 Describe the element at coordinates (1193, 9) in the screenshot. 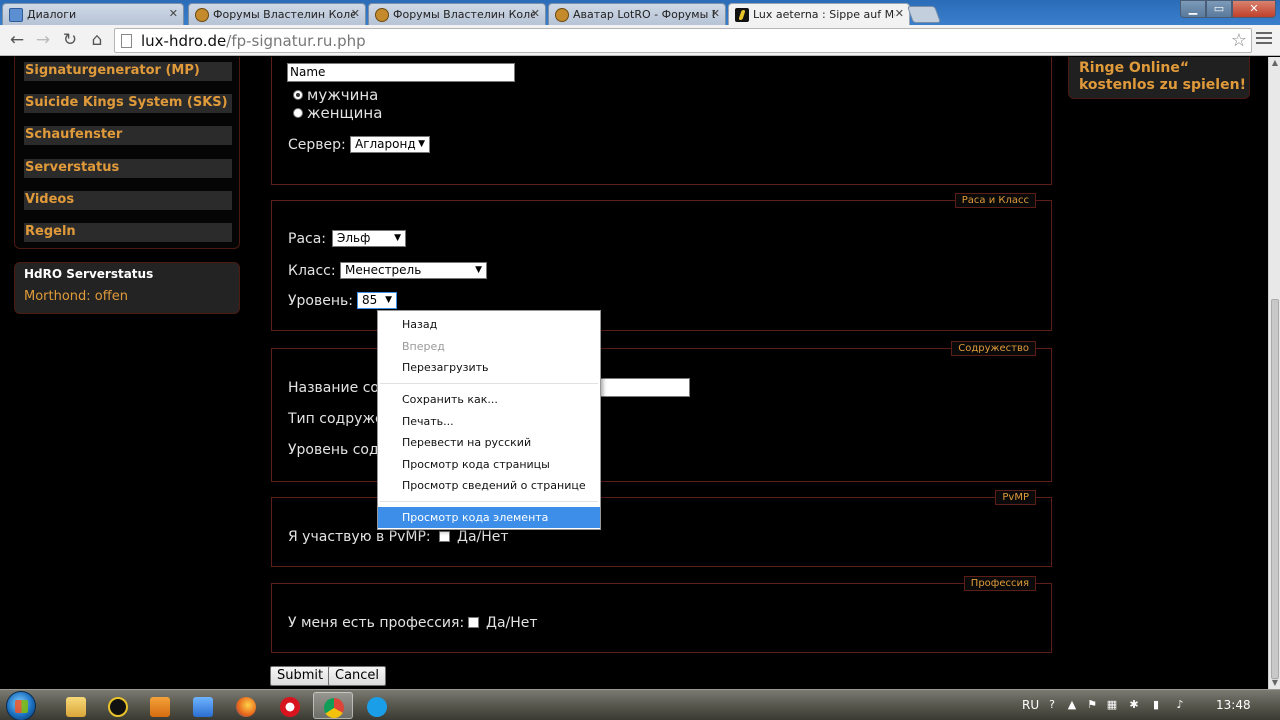

I see `minimize-button: ▁` at that location.